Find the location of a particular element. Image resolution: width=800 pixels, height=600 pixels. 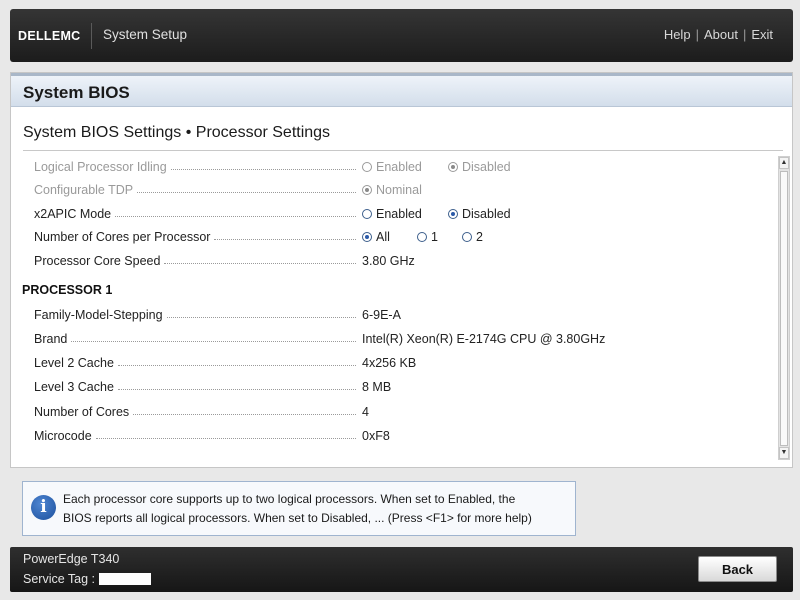

setting-cores-per-processor: Number of Cores per Processor All 1 2 is located at coordinates (394, 237).